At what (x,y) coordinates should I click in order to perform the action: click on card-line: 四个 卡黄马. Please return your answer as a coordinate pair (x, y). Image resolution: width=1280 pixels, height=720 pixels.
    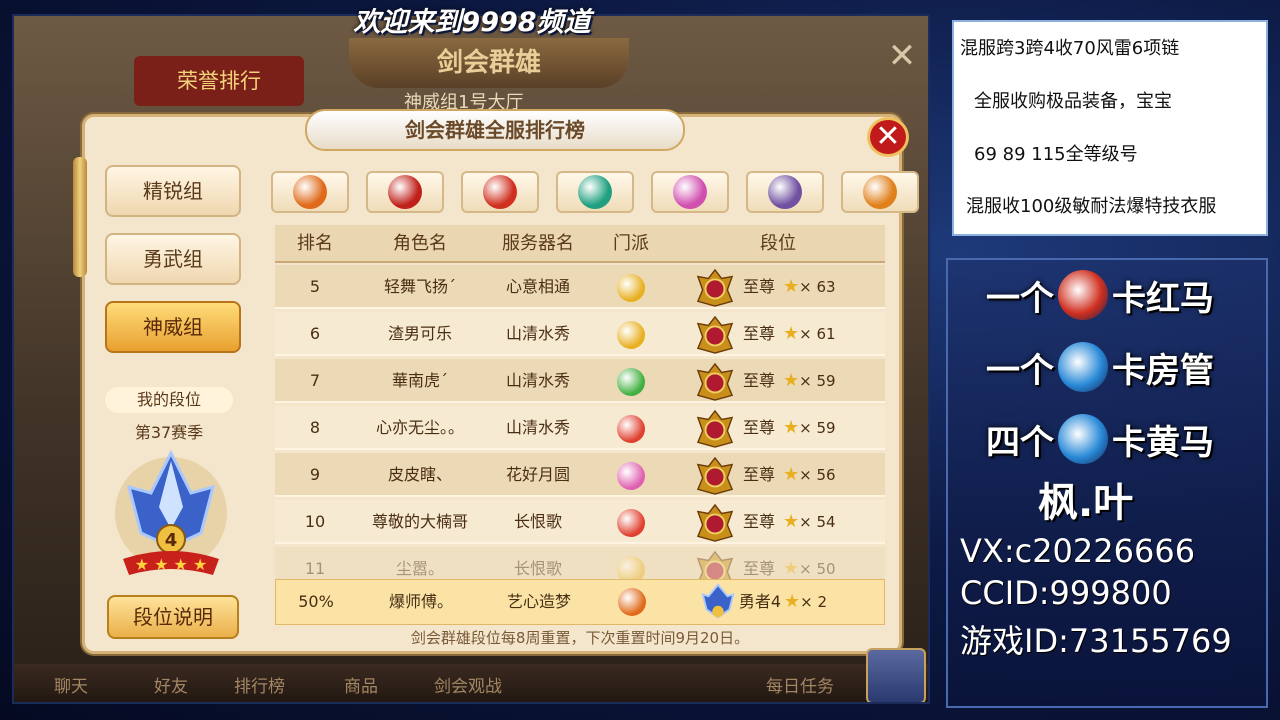
    Looking at the image, I should click on (1100, 439).